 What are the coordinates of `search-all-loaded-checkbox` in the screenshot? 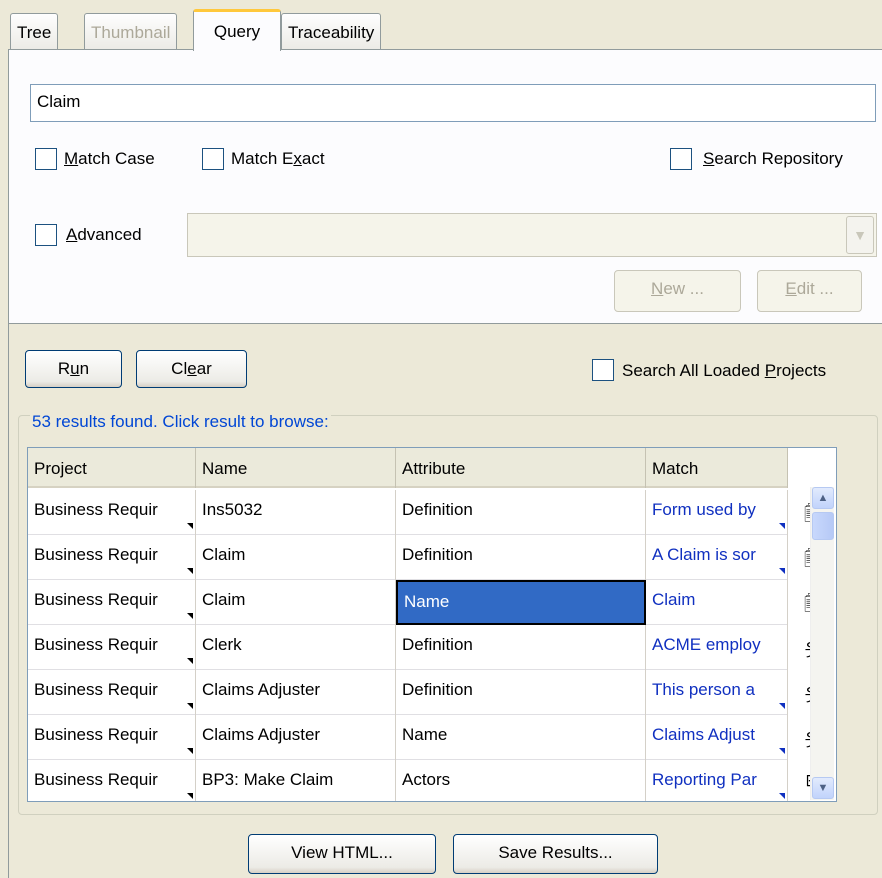 It's located at (603, 370).